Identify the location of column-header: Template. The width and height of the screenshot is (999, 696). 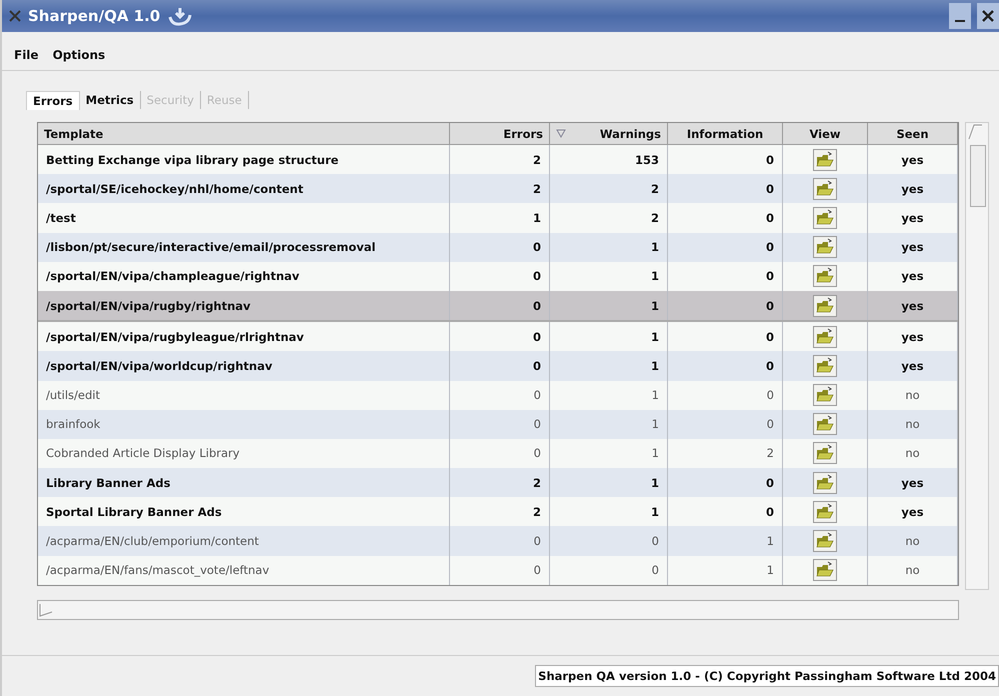
(244, 133).